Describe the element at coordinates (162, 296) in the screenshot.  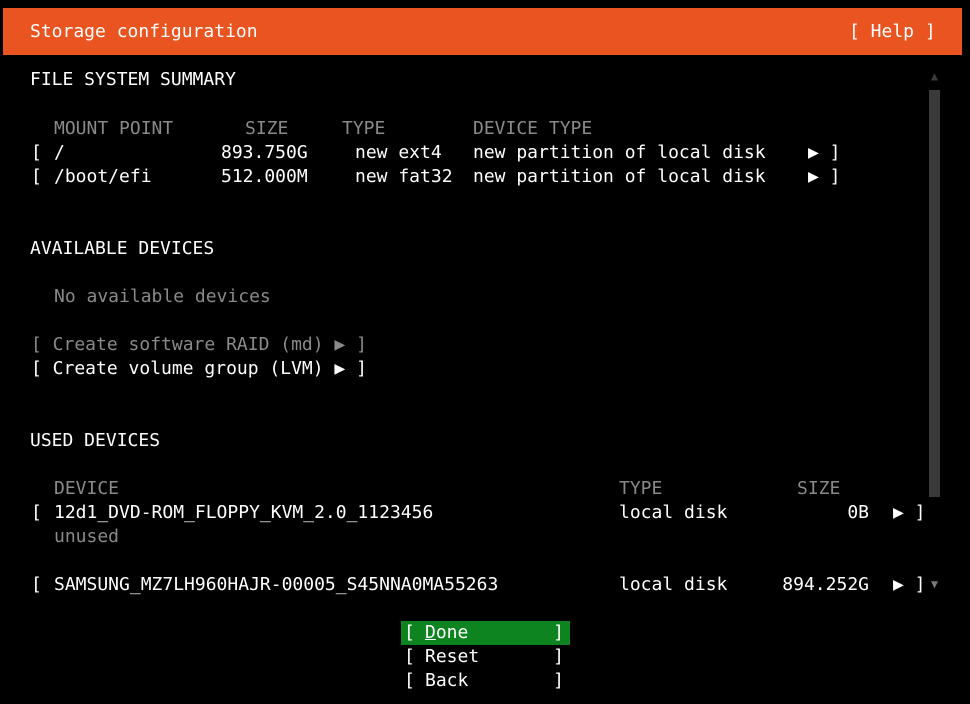
I see `no-devices-text: No available devices` at that location.